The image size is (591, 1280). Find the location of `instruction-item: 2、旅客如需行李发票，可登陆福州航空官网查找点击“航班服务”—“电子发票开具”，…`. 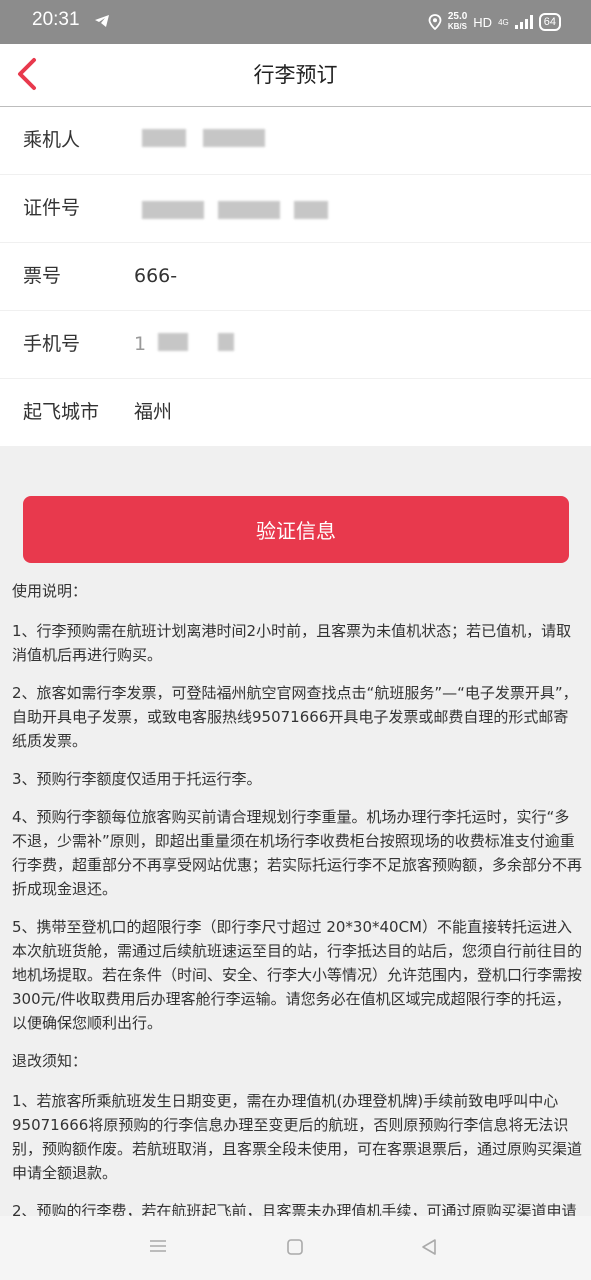

instruction-item: 2、旅客如需行李发票，可登陆福州航空官网查找点击“航班服务”—“电子发票开具”，… is located at coordinates (295, 717).